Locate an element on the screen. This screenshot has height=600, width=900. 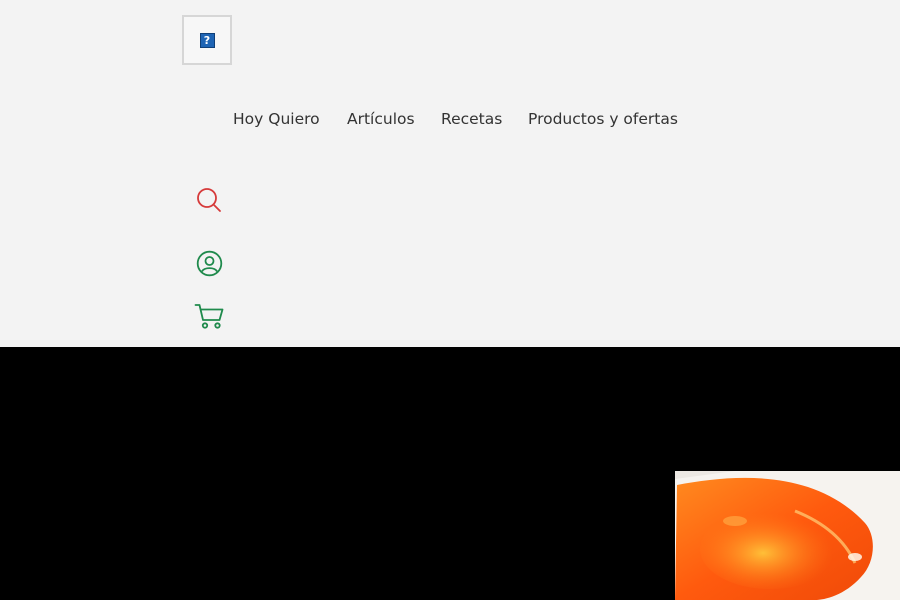
search-icon is located at coordinates (209, 200).